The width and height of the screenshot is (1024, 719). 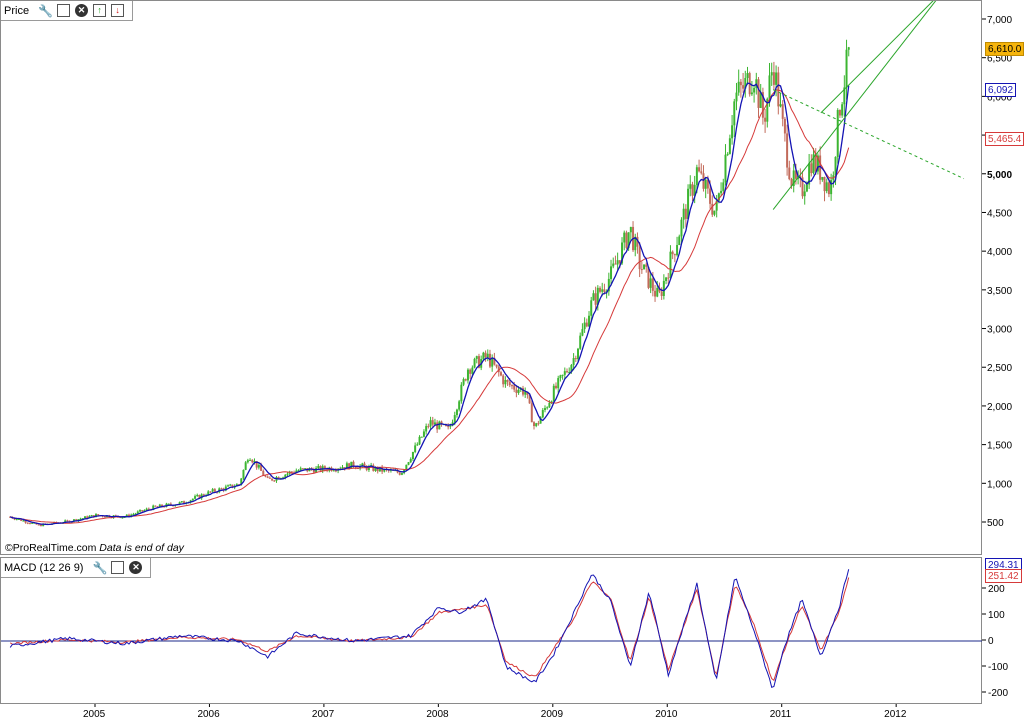 What do you see at coordinates (429, 629) in the screenshot?
I see `signal-line` at bounding box center [429, 629].